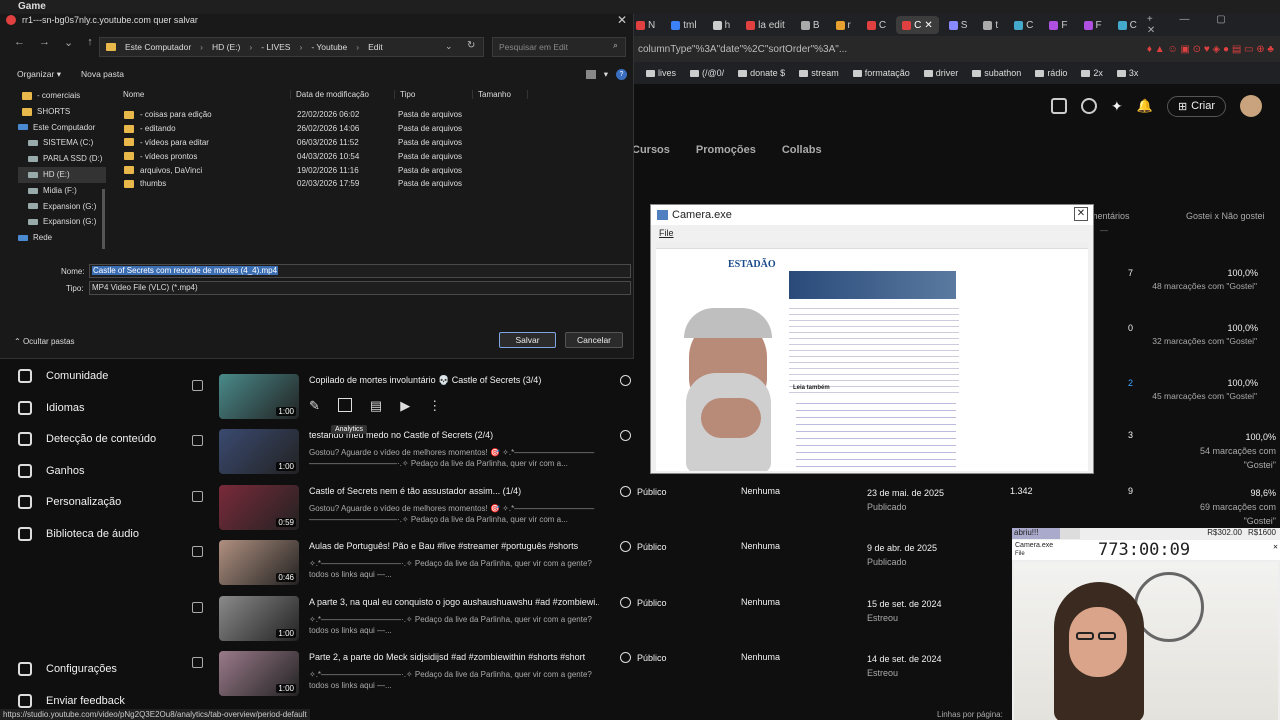 The image size is (1280, 720). I want to click on tree-item: HD (E:), so click(62, 174).